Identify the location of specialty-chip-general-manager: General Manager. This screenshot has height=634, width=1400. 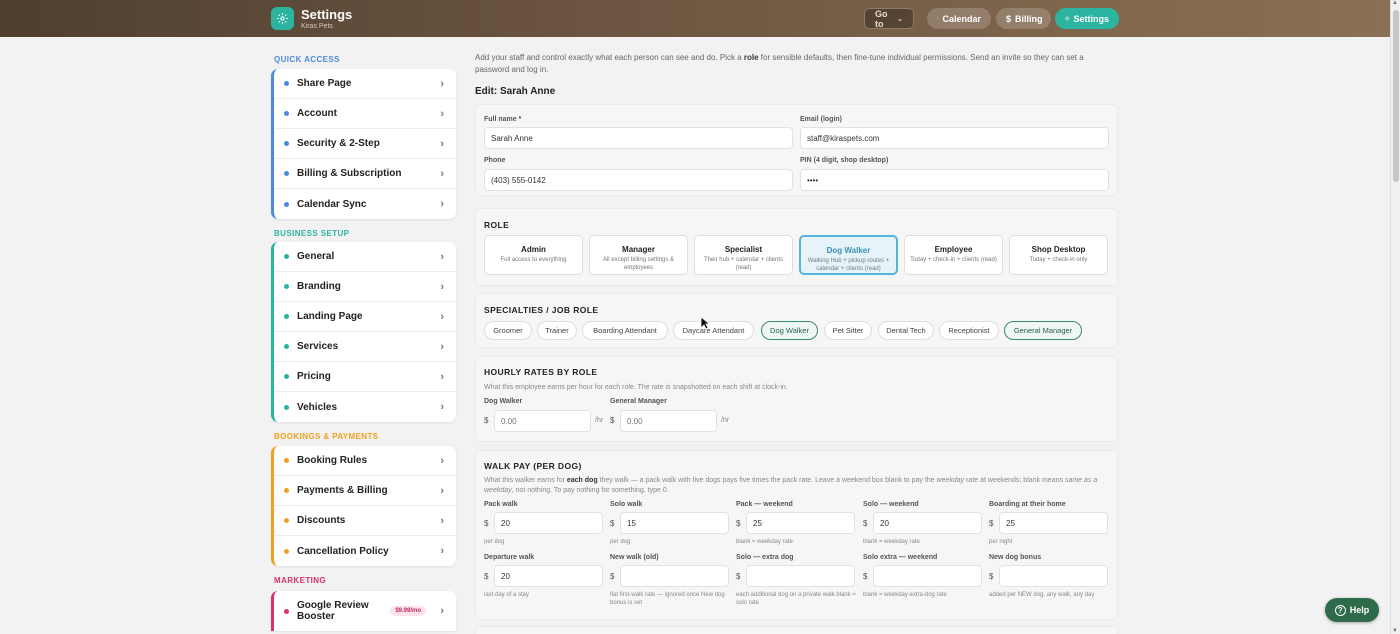
(1043, 330).